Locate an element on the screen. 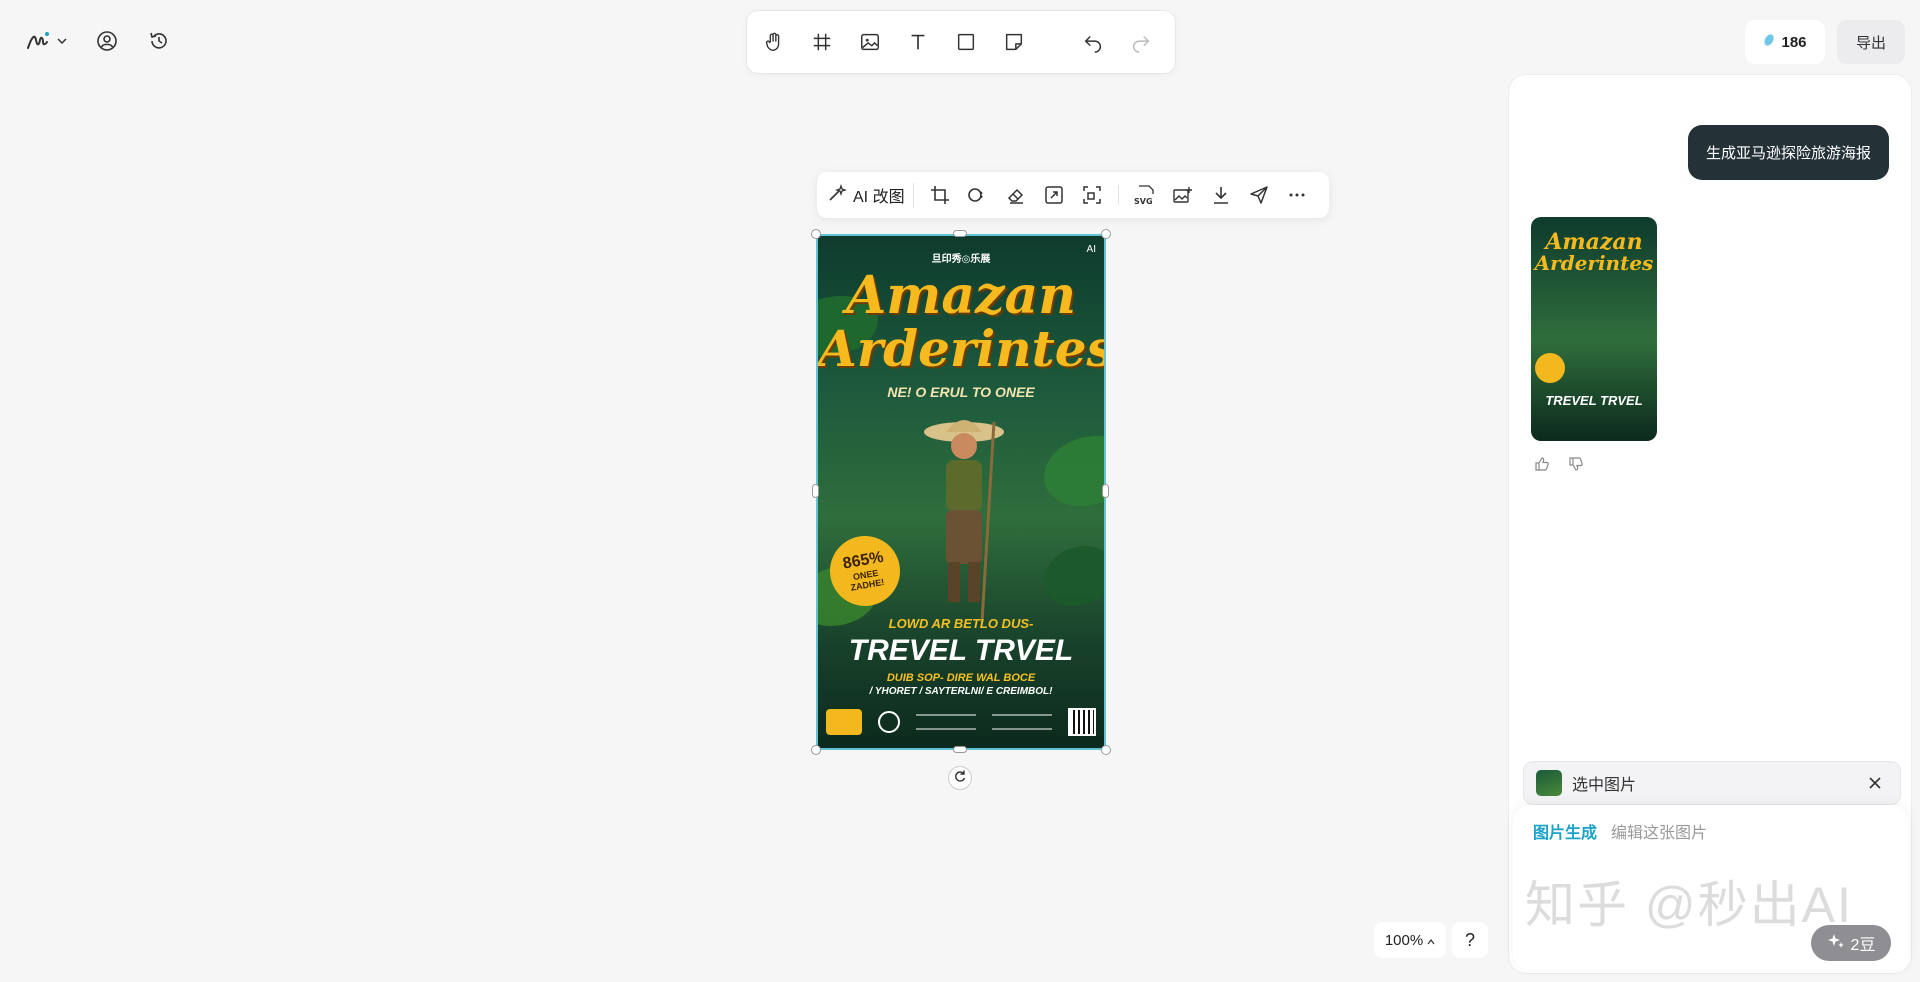  hand-icon is located at coordinates (774, 42).